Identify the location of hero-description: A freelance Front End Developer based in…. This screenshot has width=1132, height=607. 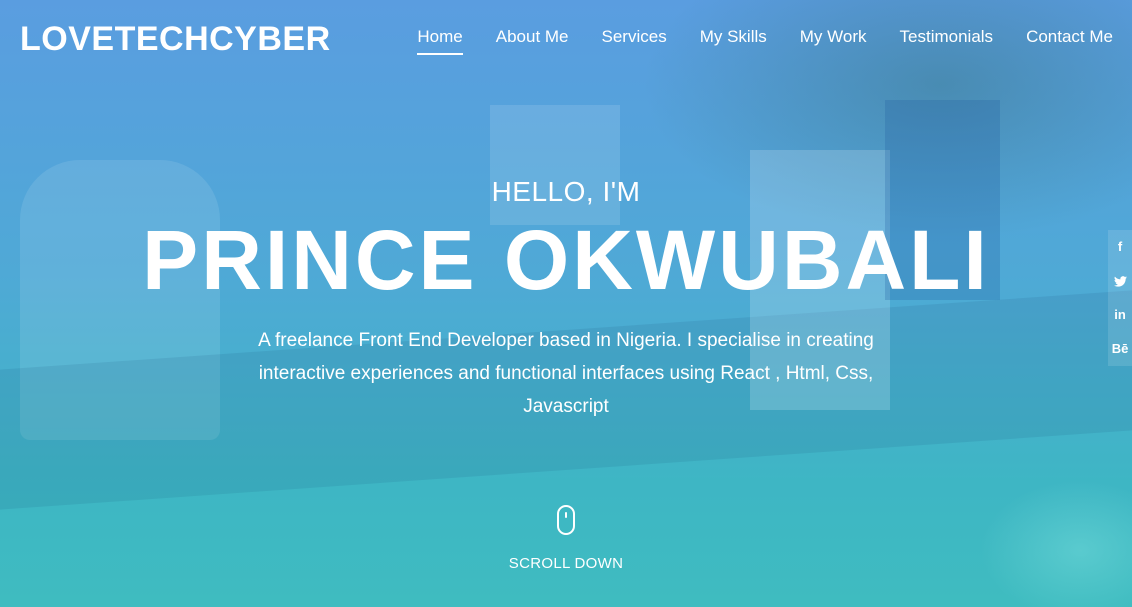
(566, 373).